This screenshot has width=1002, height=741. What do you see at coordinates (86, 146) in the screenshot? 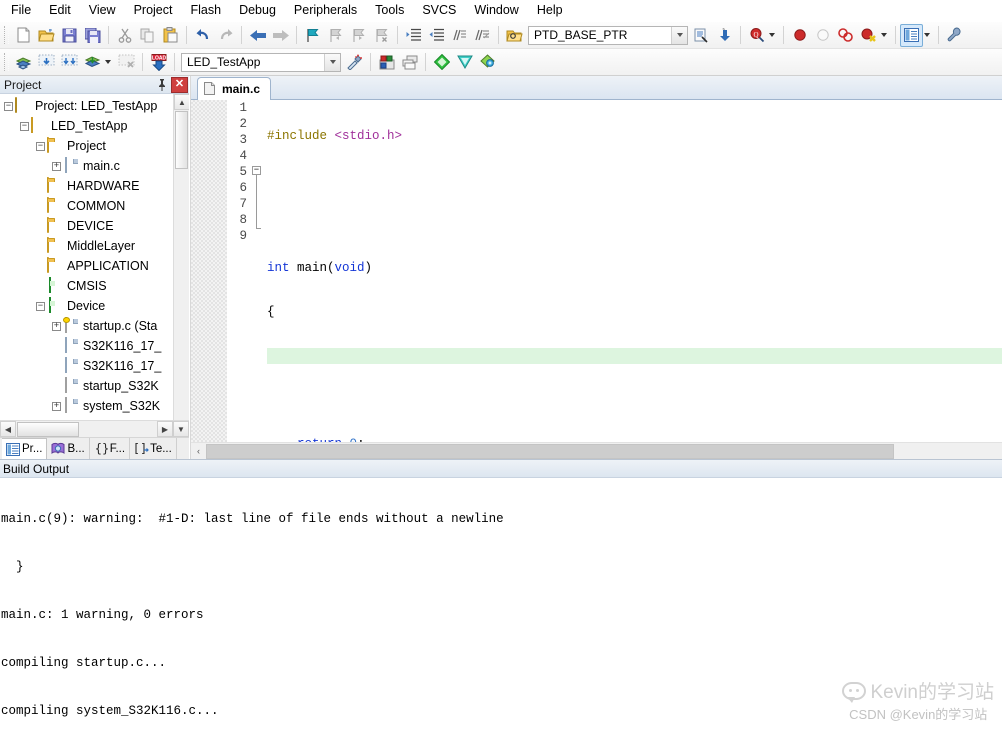
I see `tree-node-group-project: − Project` at bounding box center [86, 146].